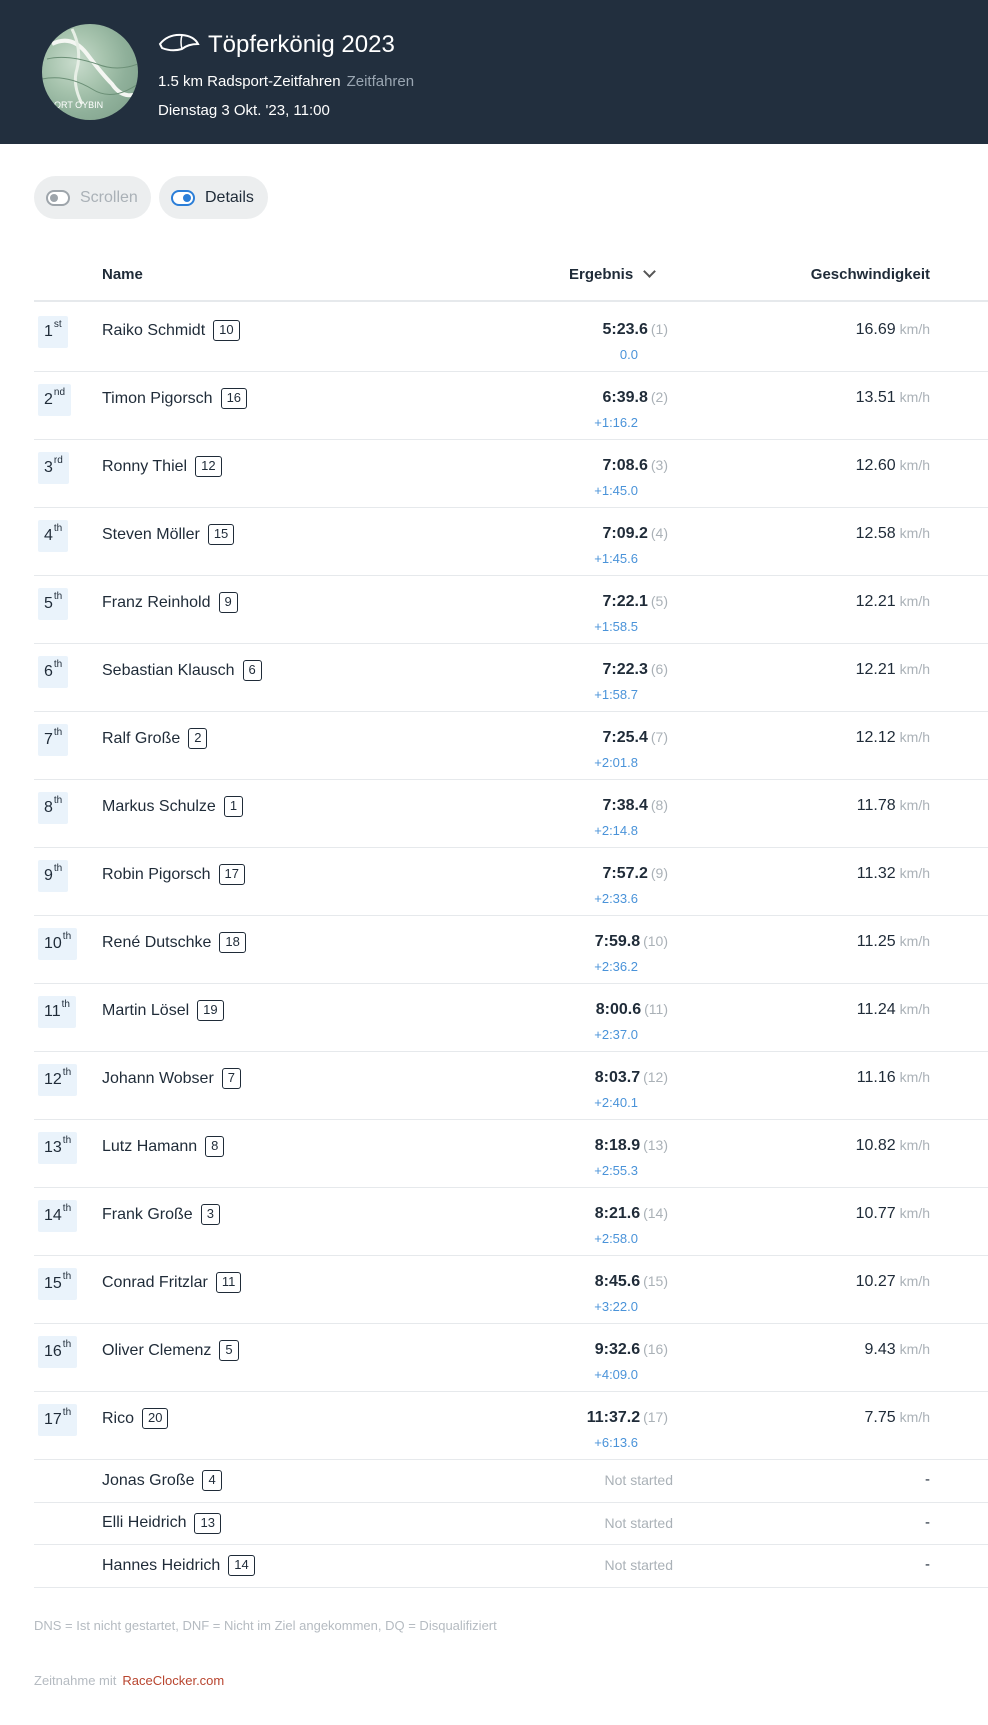 This screenshot has width=988, height=1725. Describe the element at coordinates (613, 274) in the screenshot. I see `column-header-result: Ergebnis` at that location.